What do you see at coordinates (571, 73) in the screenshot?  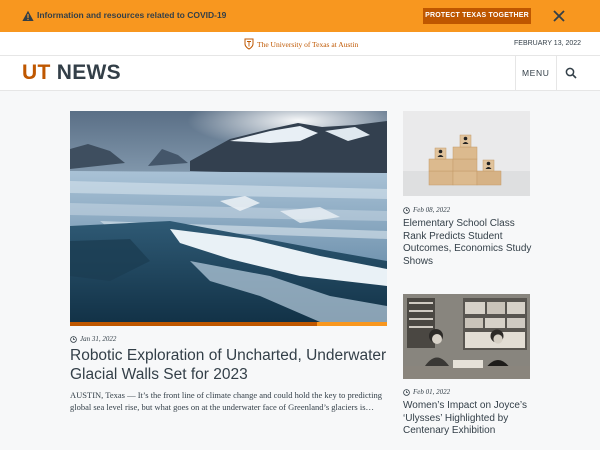 I see `search-icon` at bounding box center [571, 73].